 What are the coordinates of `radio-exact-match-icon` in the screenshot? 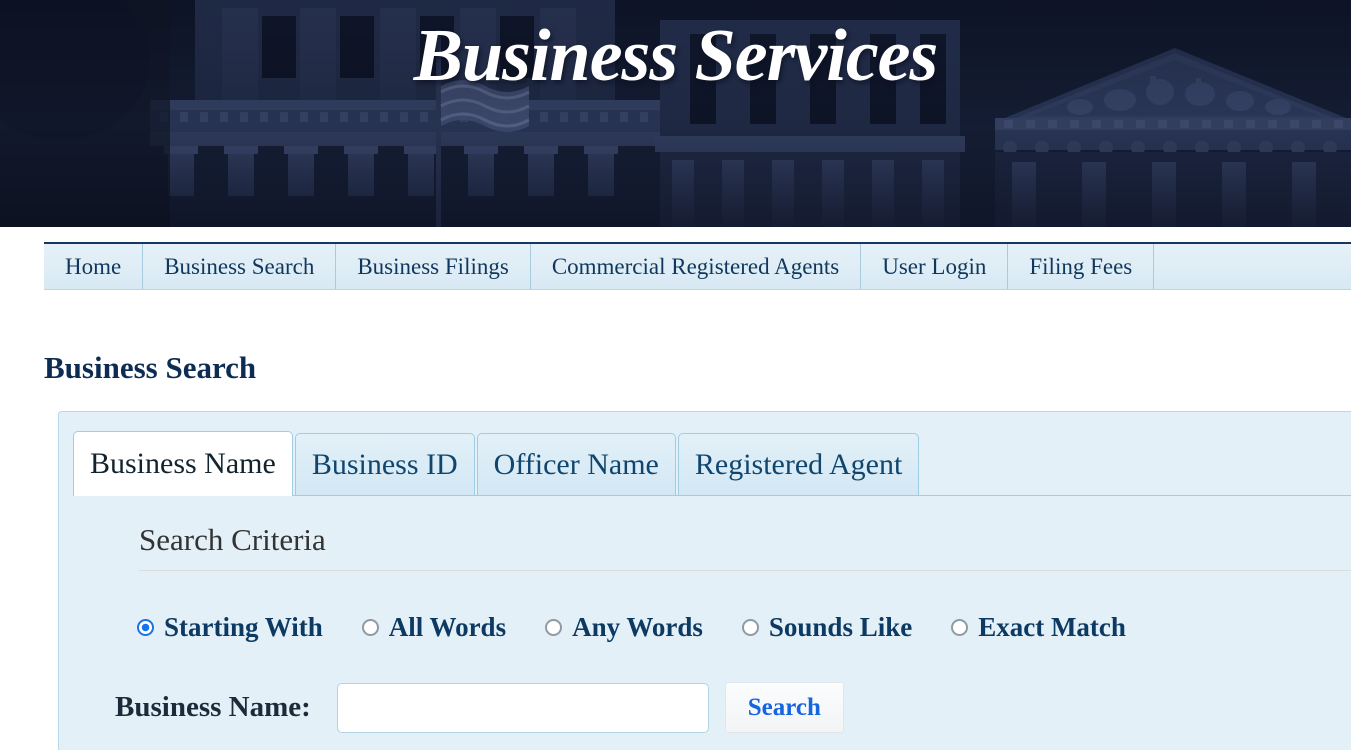 It's located at (960, 627).